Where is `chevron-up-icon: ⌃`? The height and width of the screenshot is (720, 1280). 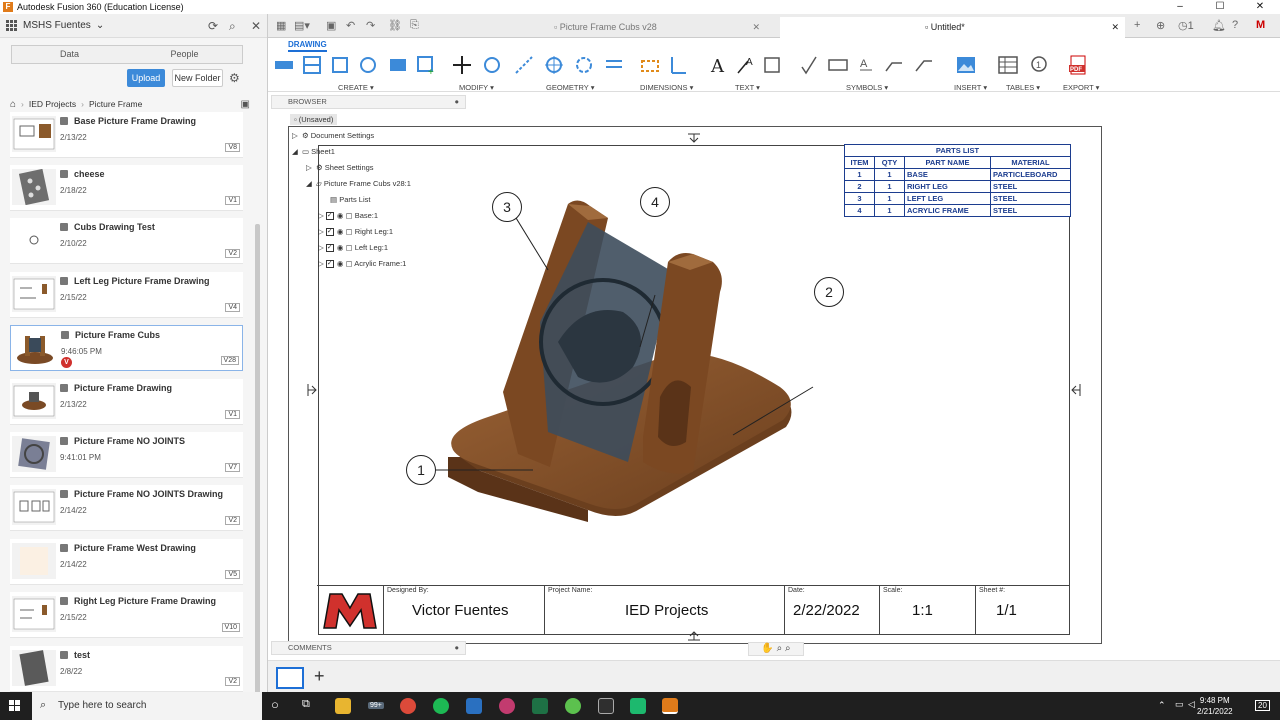
chevron-up-icon: ⌃ is located at coordinates (1162, 705).